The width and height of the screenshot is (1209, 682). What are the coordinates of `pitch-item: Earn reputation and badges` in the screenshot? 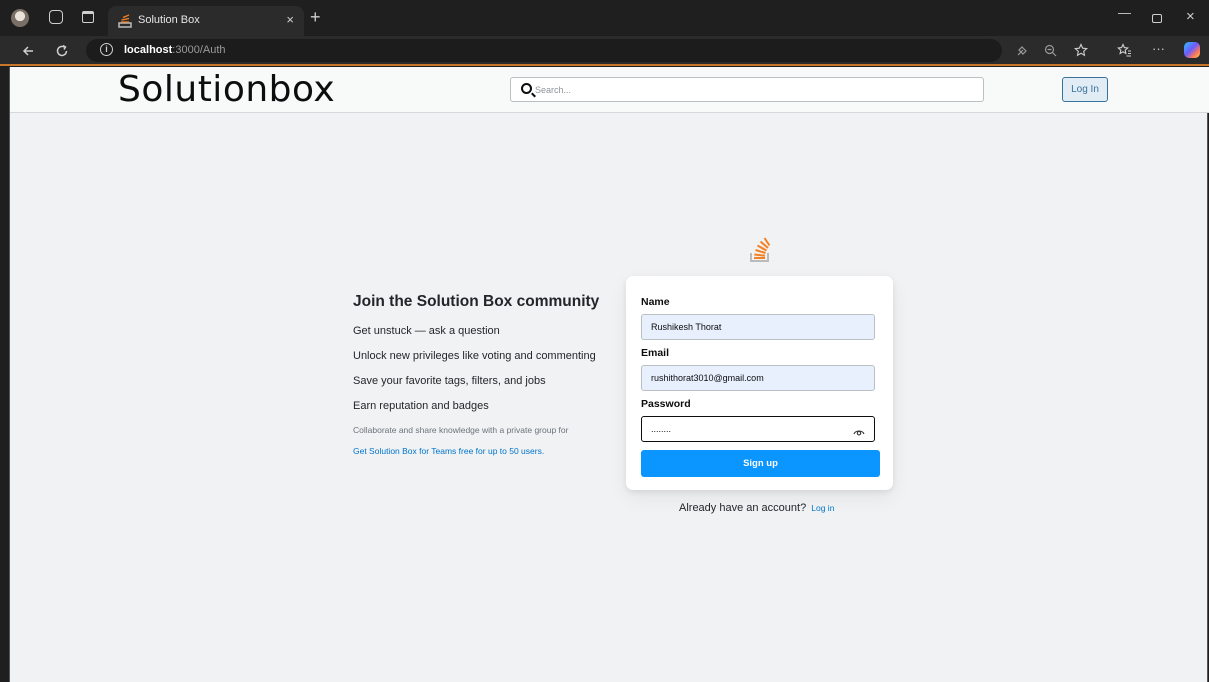 It's located at (421, 406).